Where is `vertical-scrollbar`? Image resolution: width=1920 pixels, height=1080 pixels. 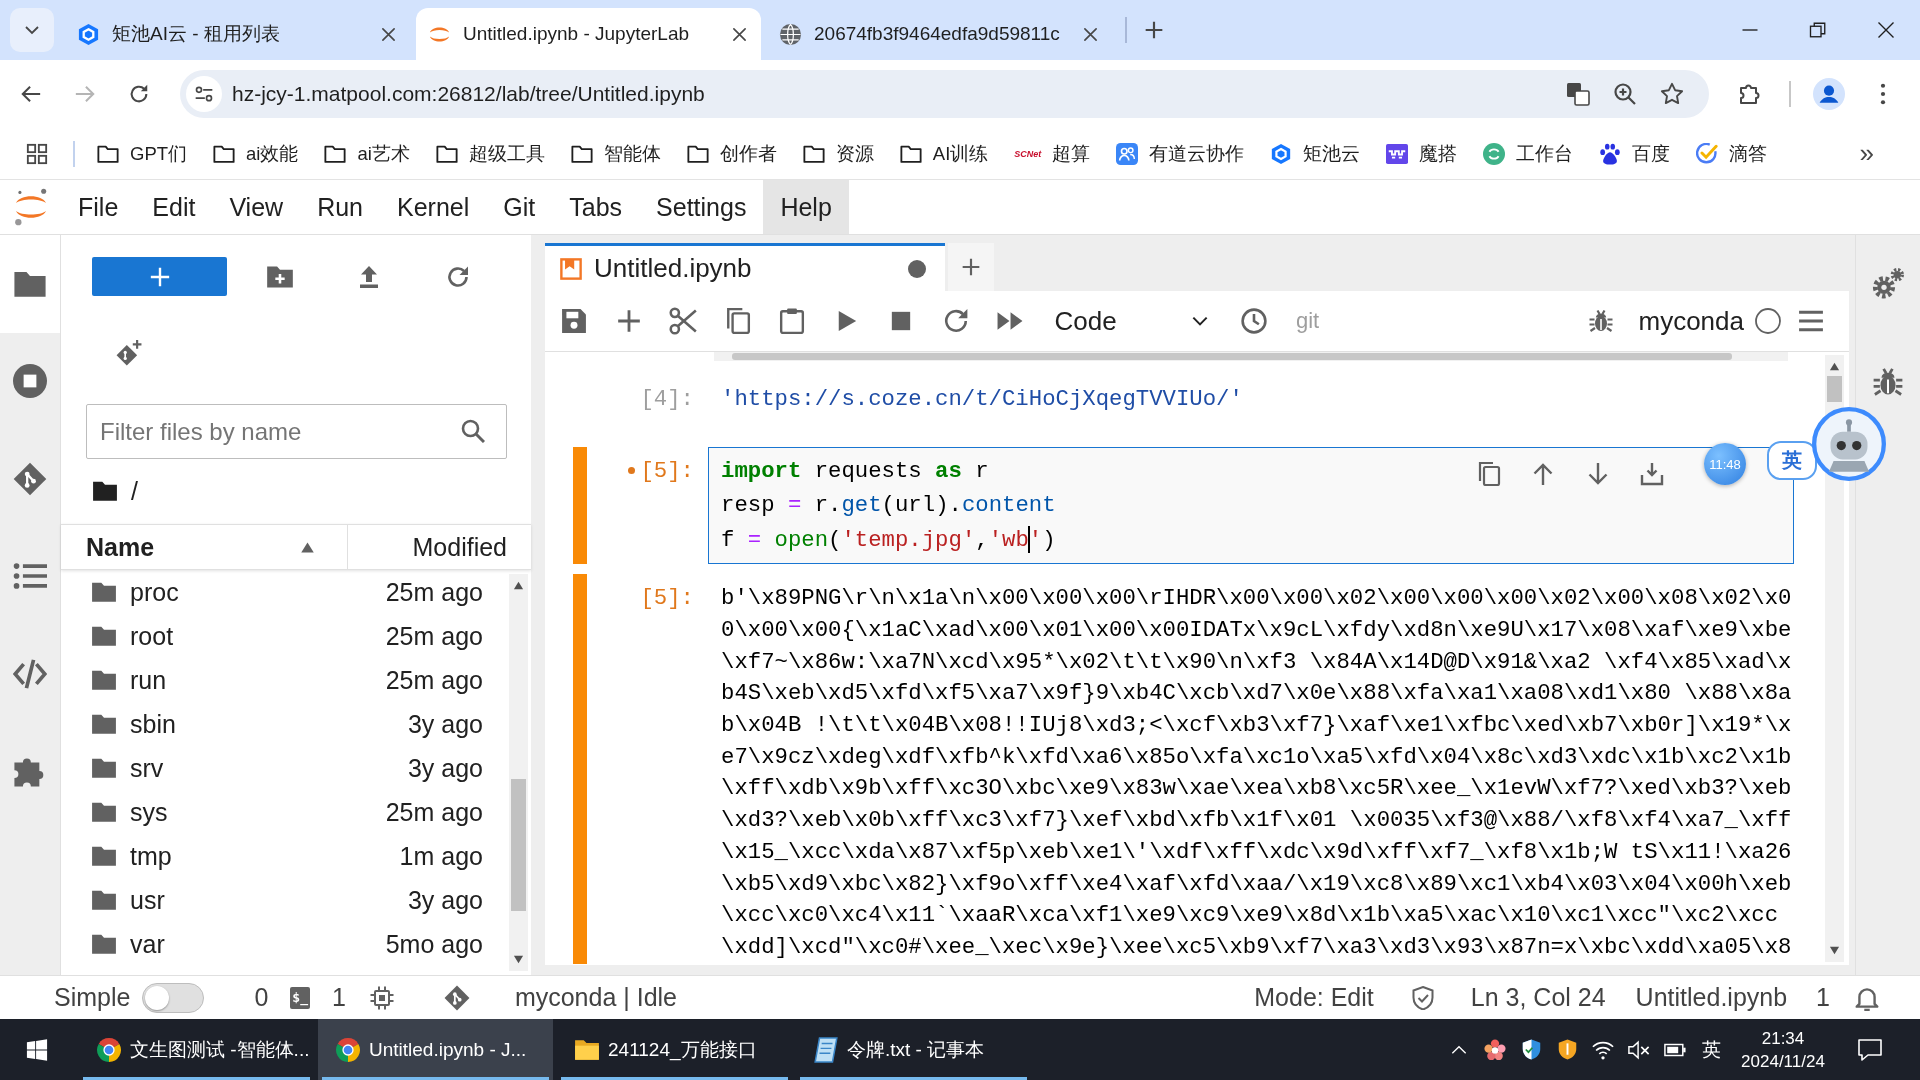
vertical-scrollbar is located at coordinates (518, 772).